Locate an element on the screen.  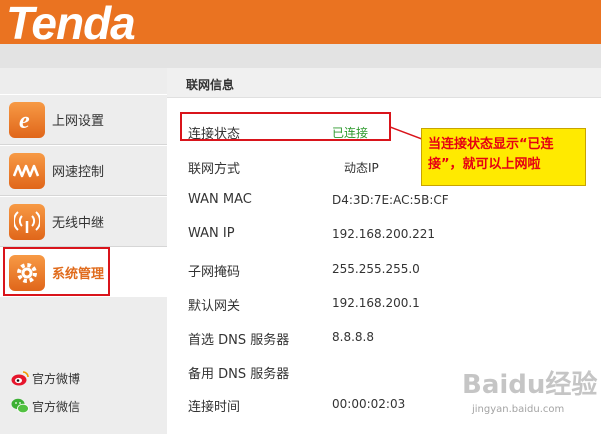
sidebar-item-speed-control: 网速控制 is located at coordinates (83, 170).